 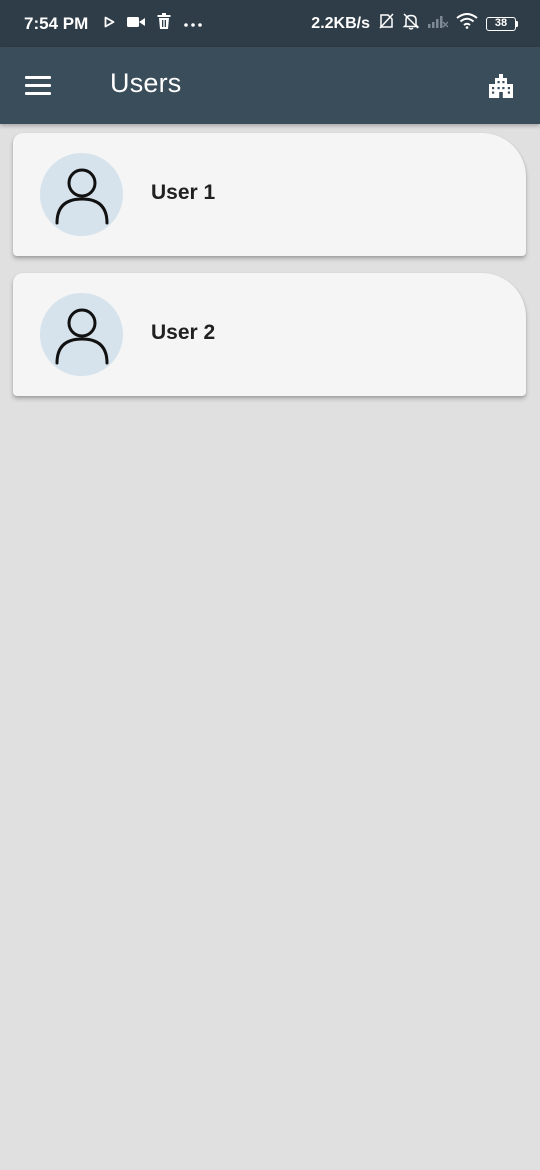 What do you see at coordinates (340, 23) in the screenshot?
I see `network-speed: 2.2KB/s` at bounding box center [340, 23].